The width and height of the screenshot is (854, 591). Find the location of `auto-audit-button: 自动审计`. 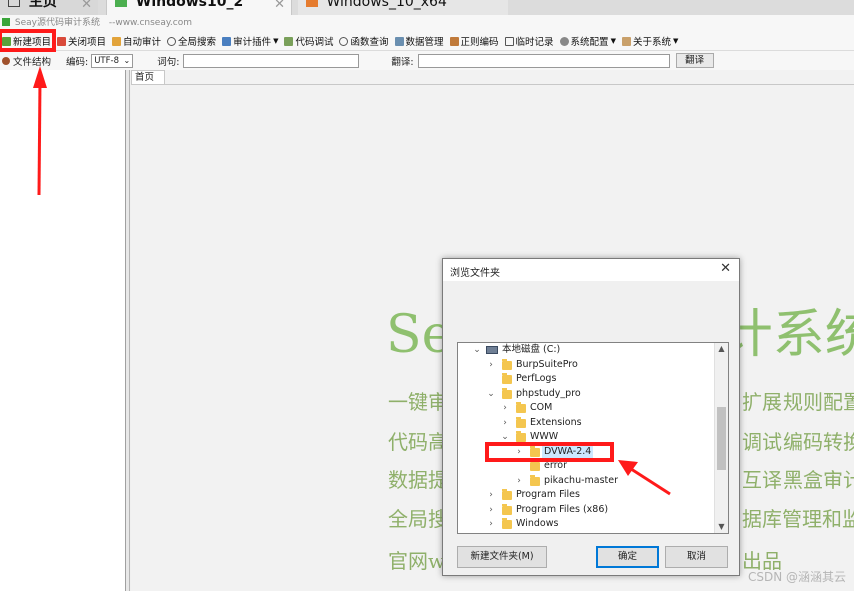

auto-audit-button: 自动审计 is located at coordinates (136, 41).